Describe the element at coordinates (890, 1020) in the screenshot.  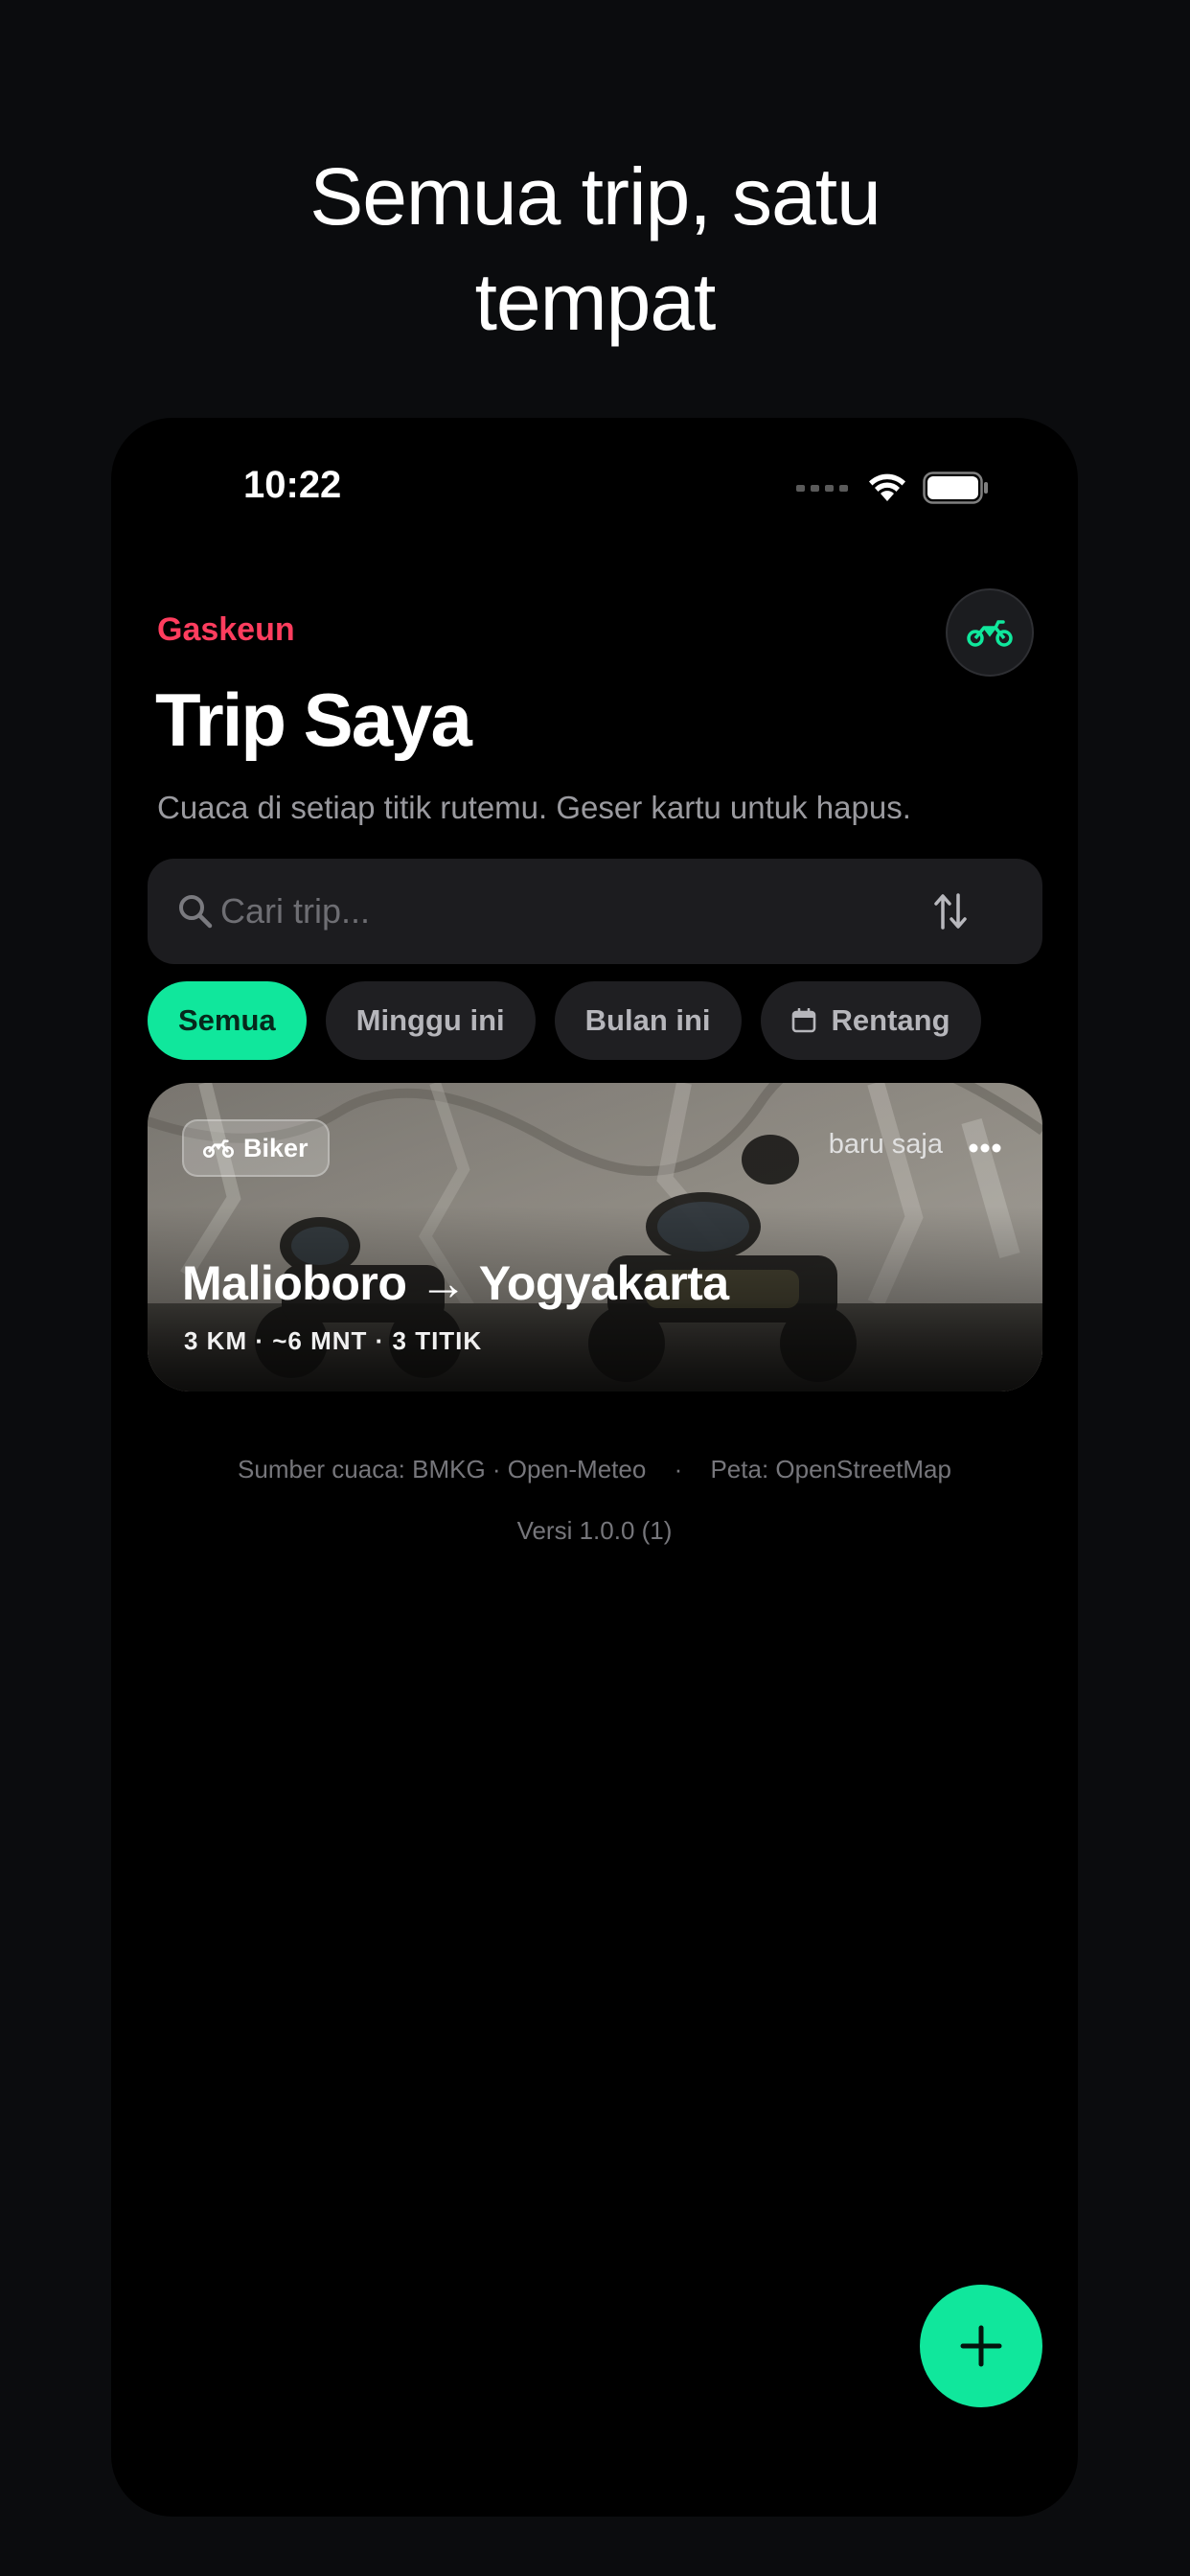
I see `filter-chip-label: Rentang` at that location.